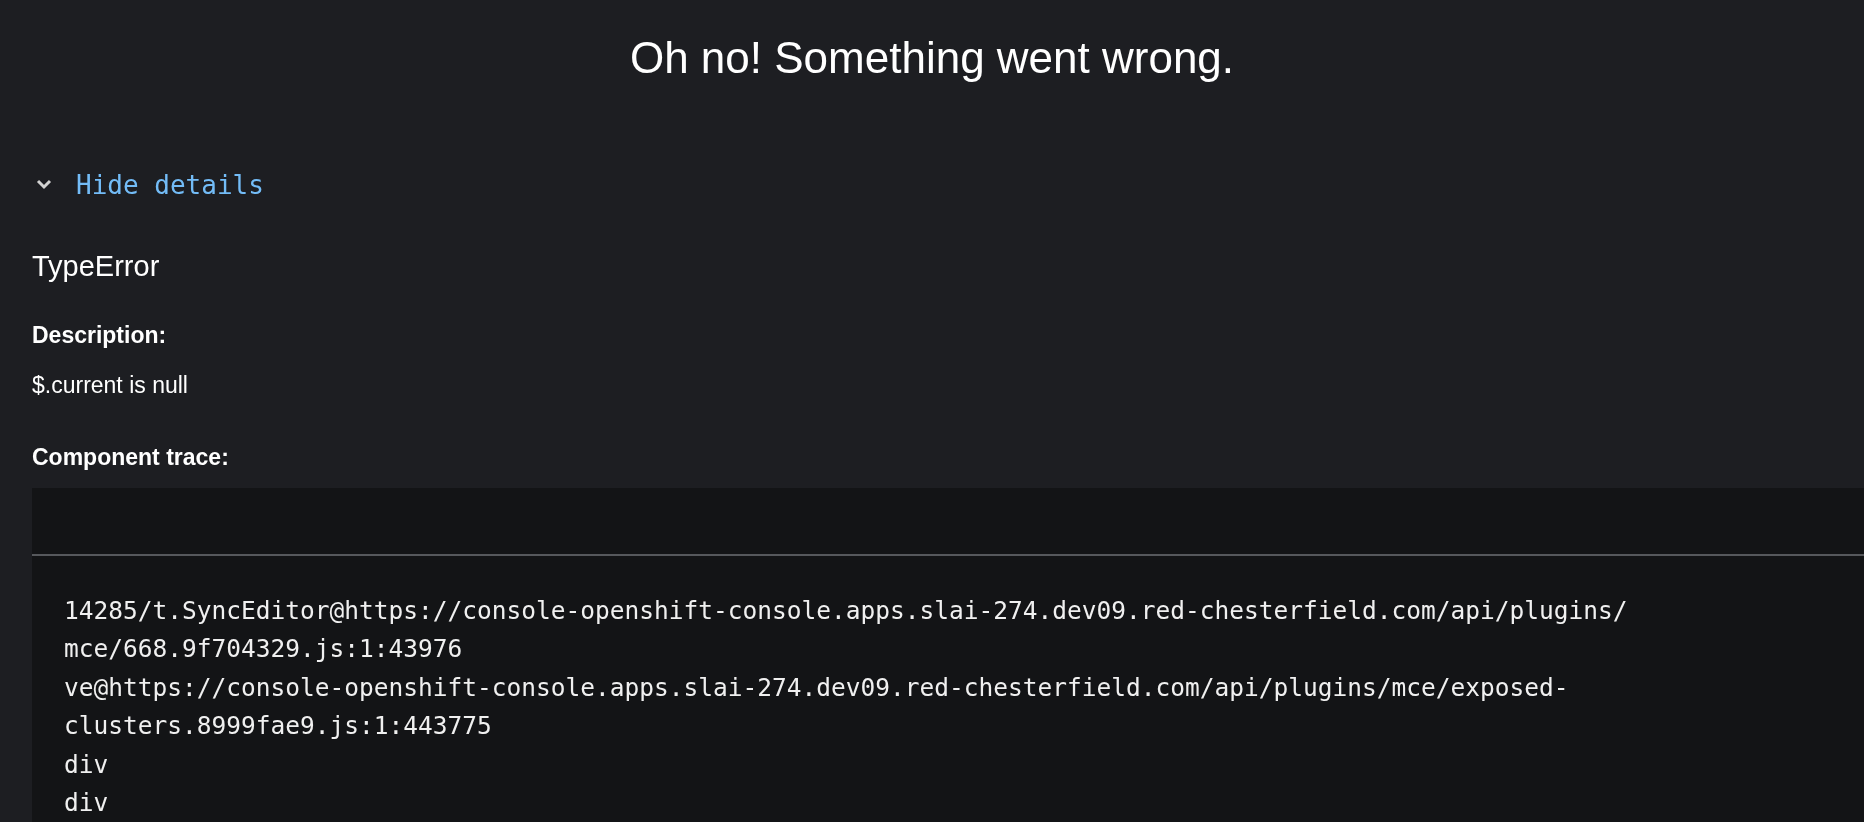  What do you see at coordinates (44, 185) in the screenshot?
I see `chevron-down-icon` at bounding box center [44, 185].